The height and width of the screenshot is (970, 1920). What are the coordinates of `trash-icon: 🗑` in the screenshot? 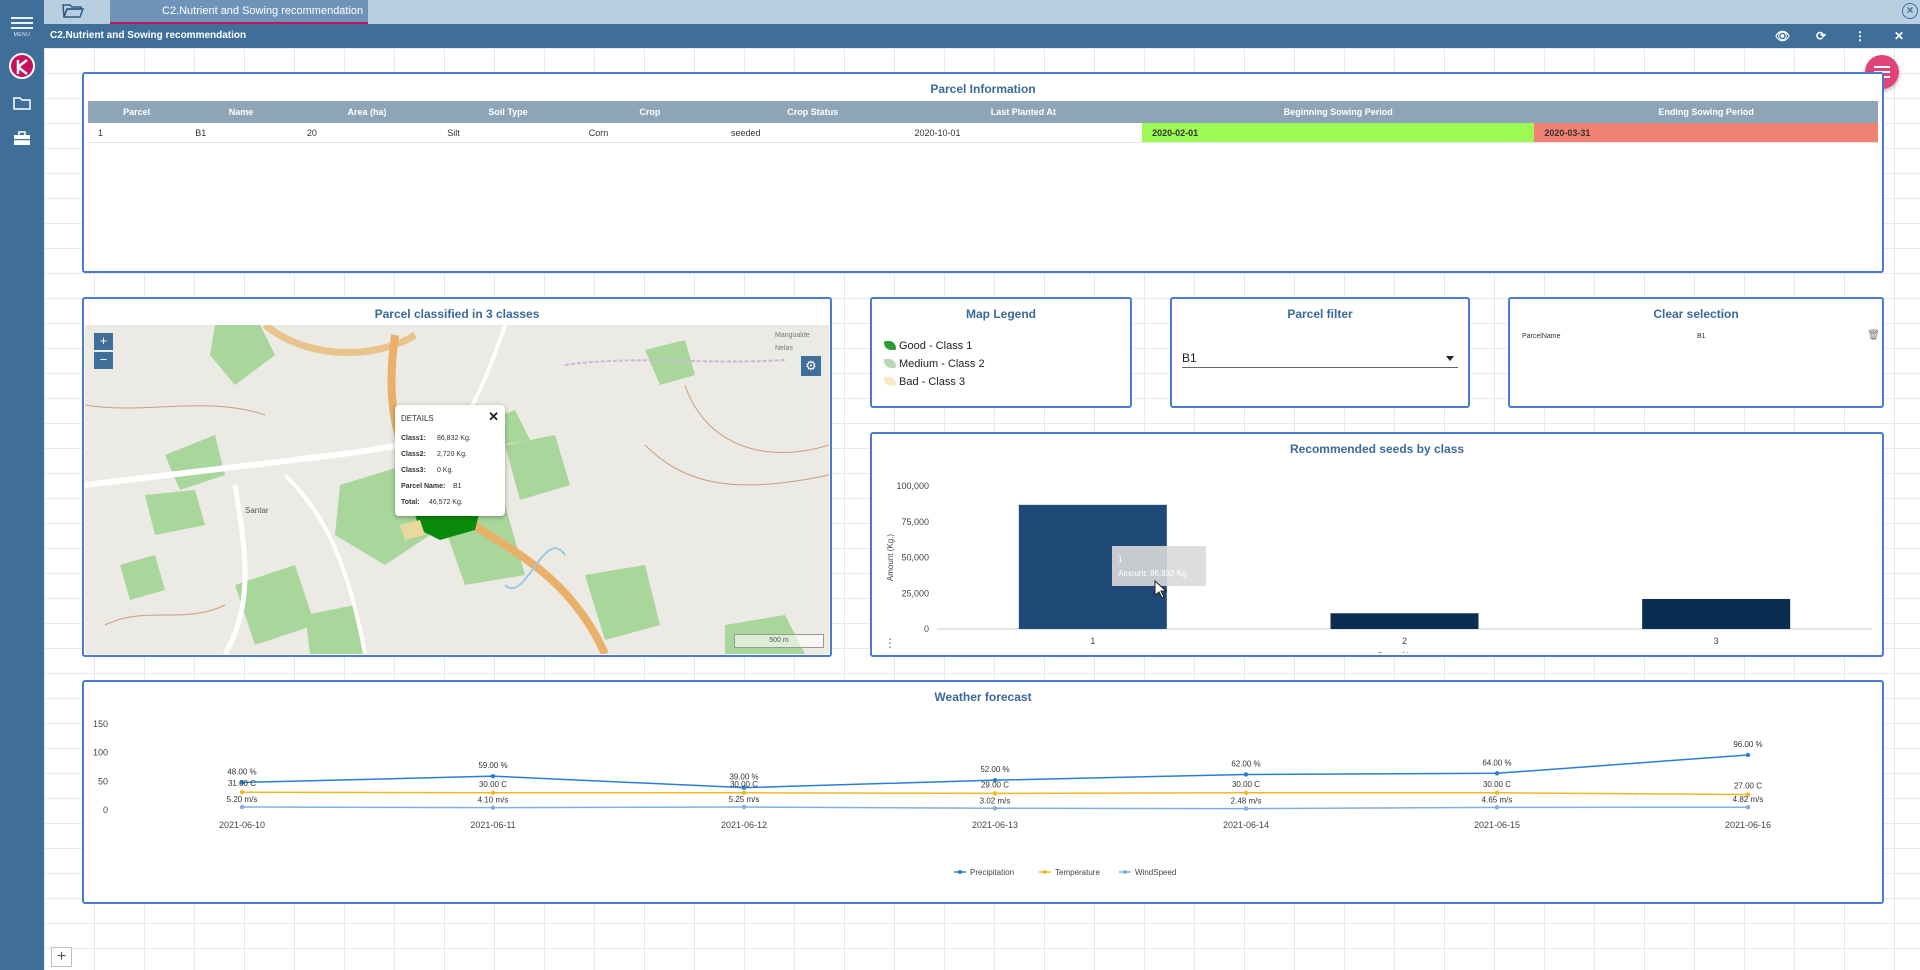 It's located at (1873, 335).